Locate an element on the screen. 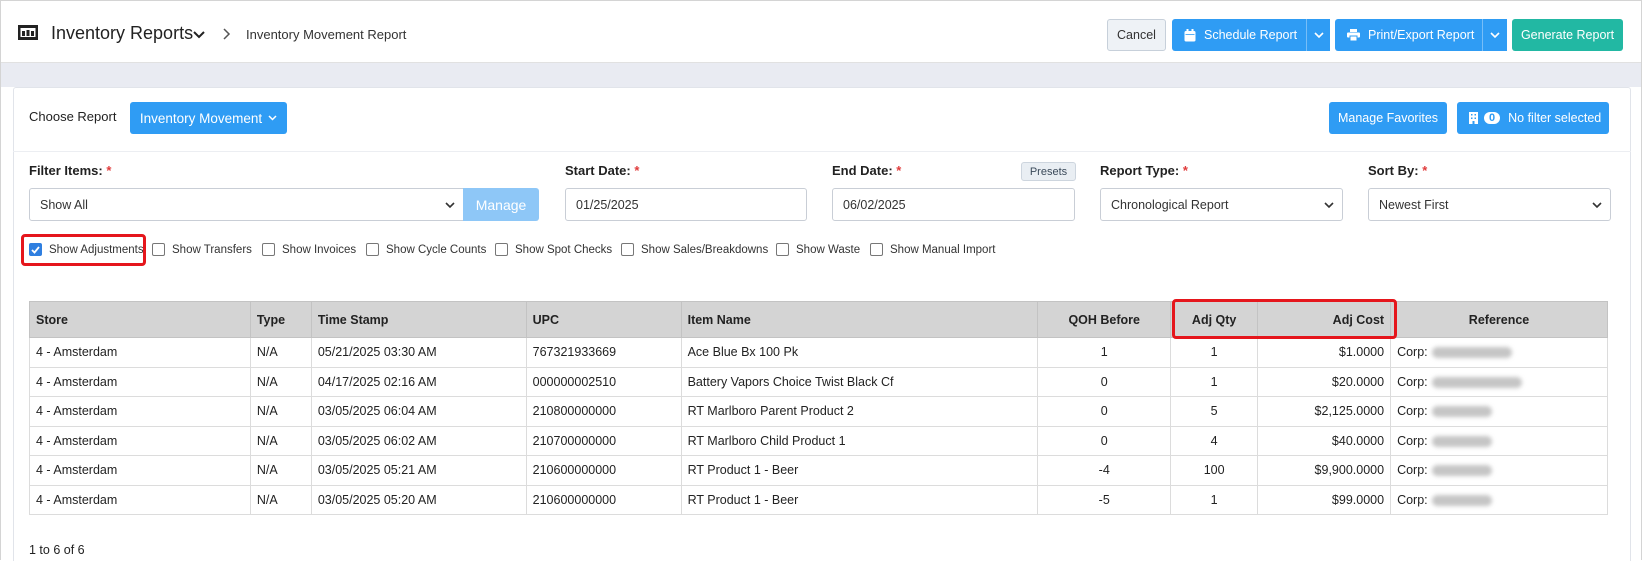  print-export-dropdown is located at coordinates (1494, 35).